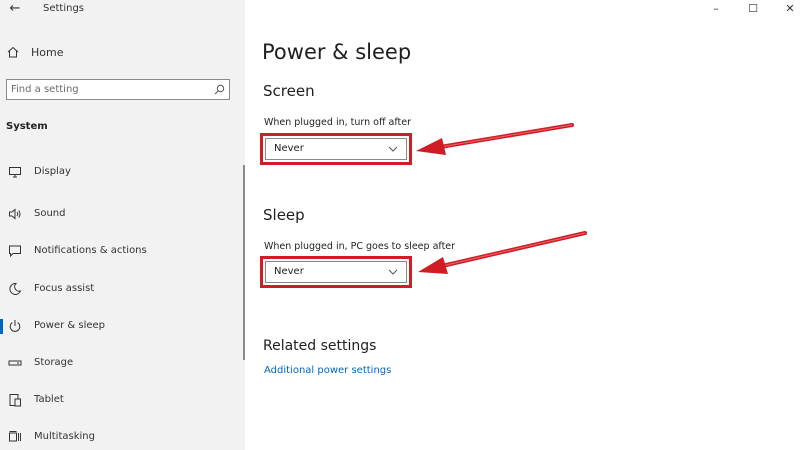 Image resolution: width=800 pixels, height=450 pixels. What do you see at coordinates (64, 8) in the screenshot?
I see `app-title: Settings` at bounding box center [64, 8].